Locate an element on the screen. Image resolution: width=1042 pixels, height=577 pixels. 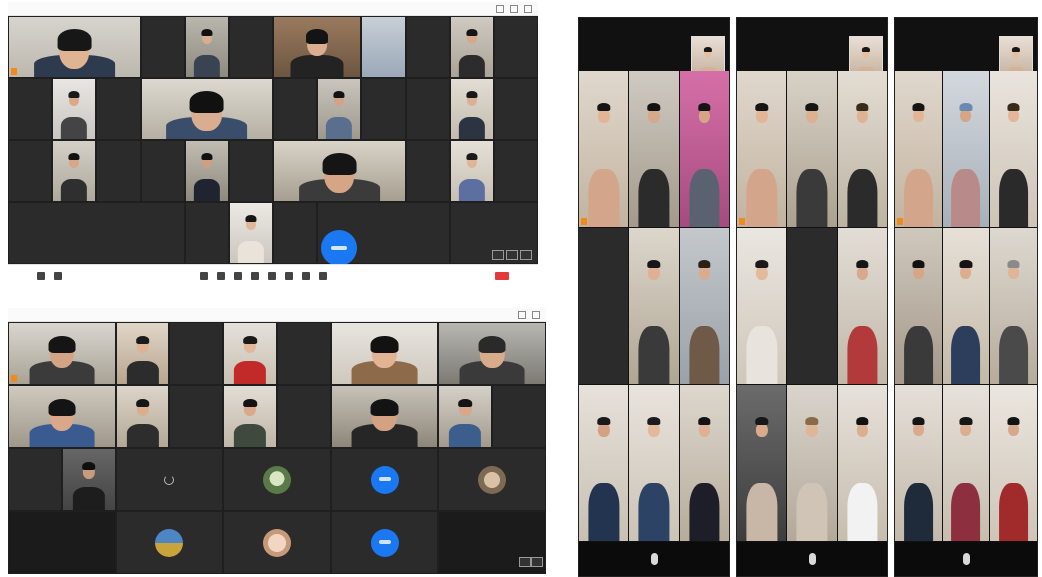
end-button is located at coordinates (502, 276).